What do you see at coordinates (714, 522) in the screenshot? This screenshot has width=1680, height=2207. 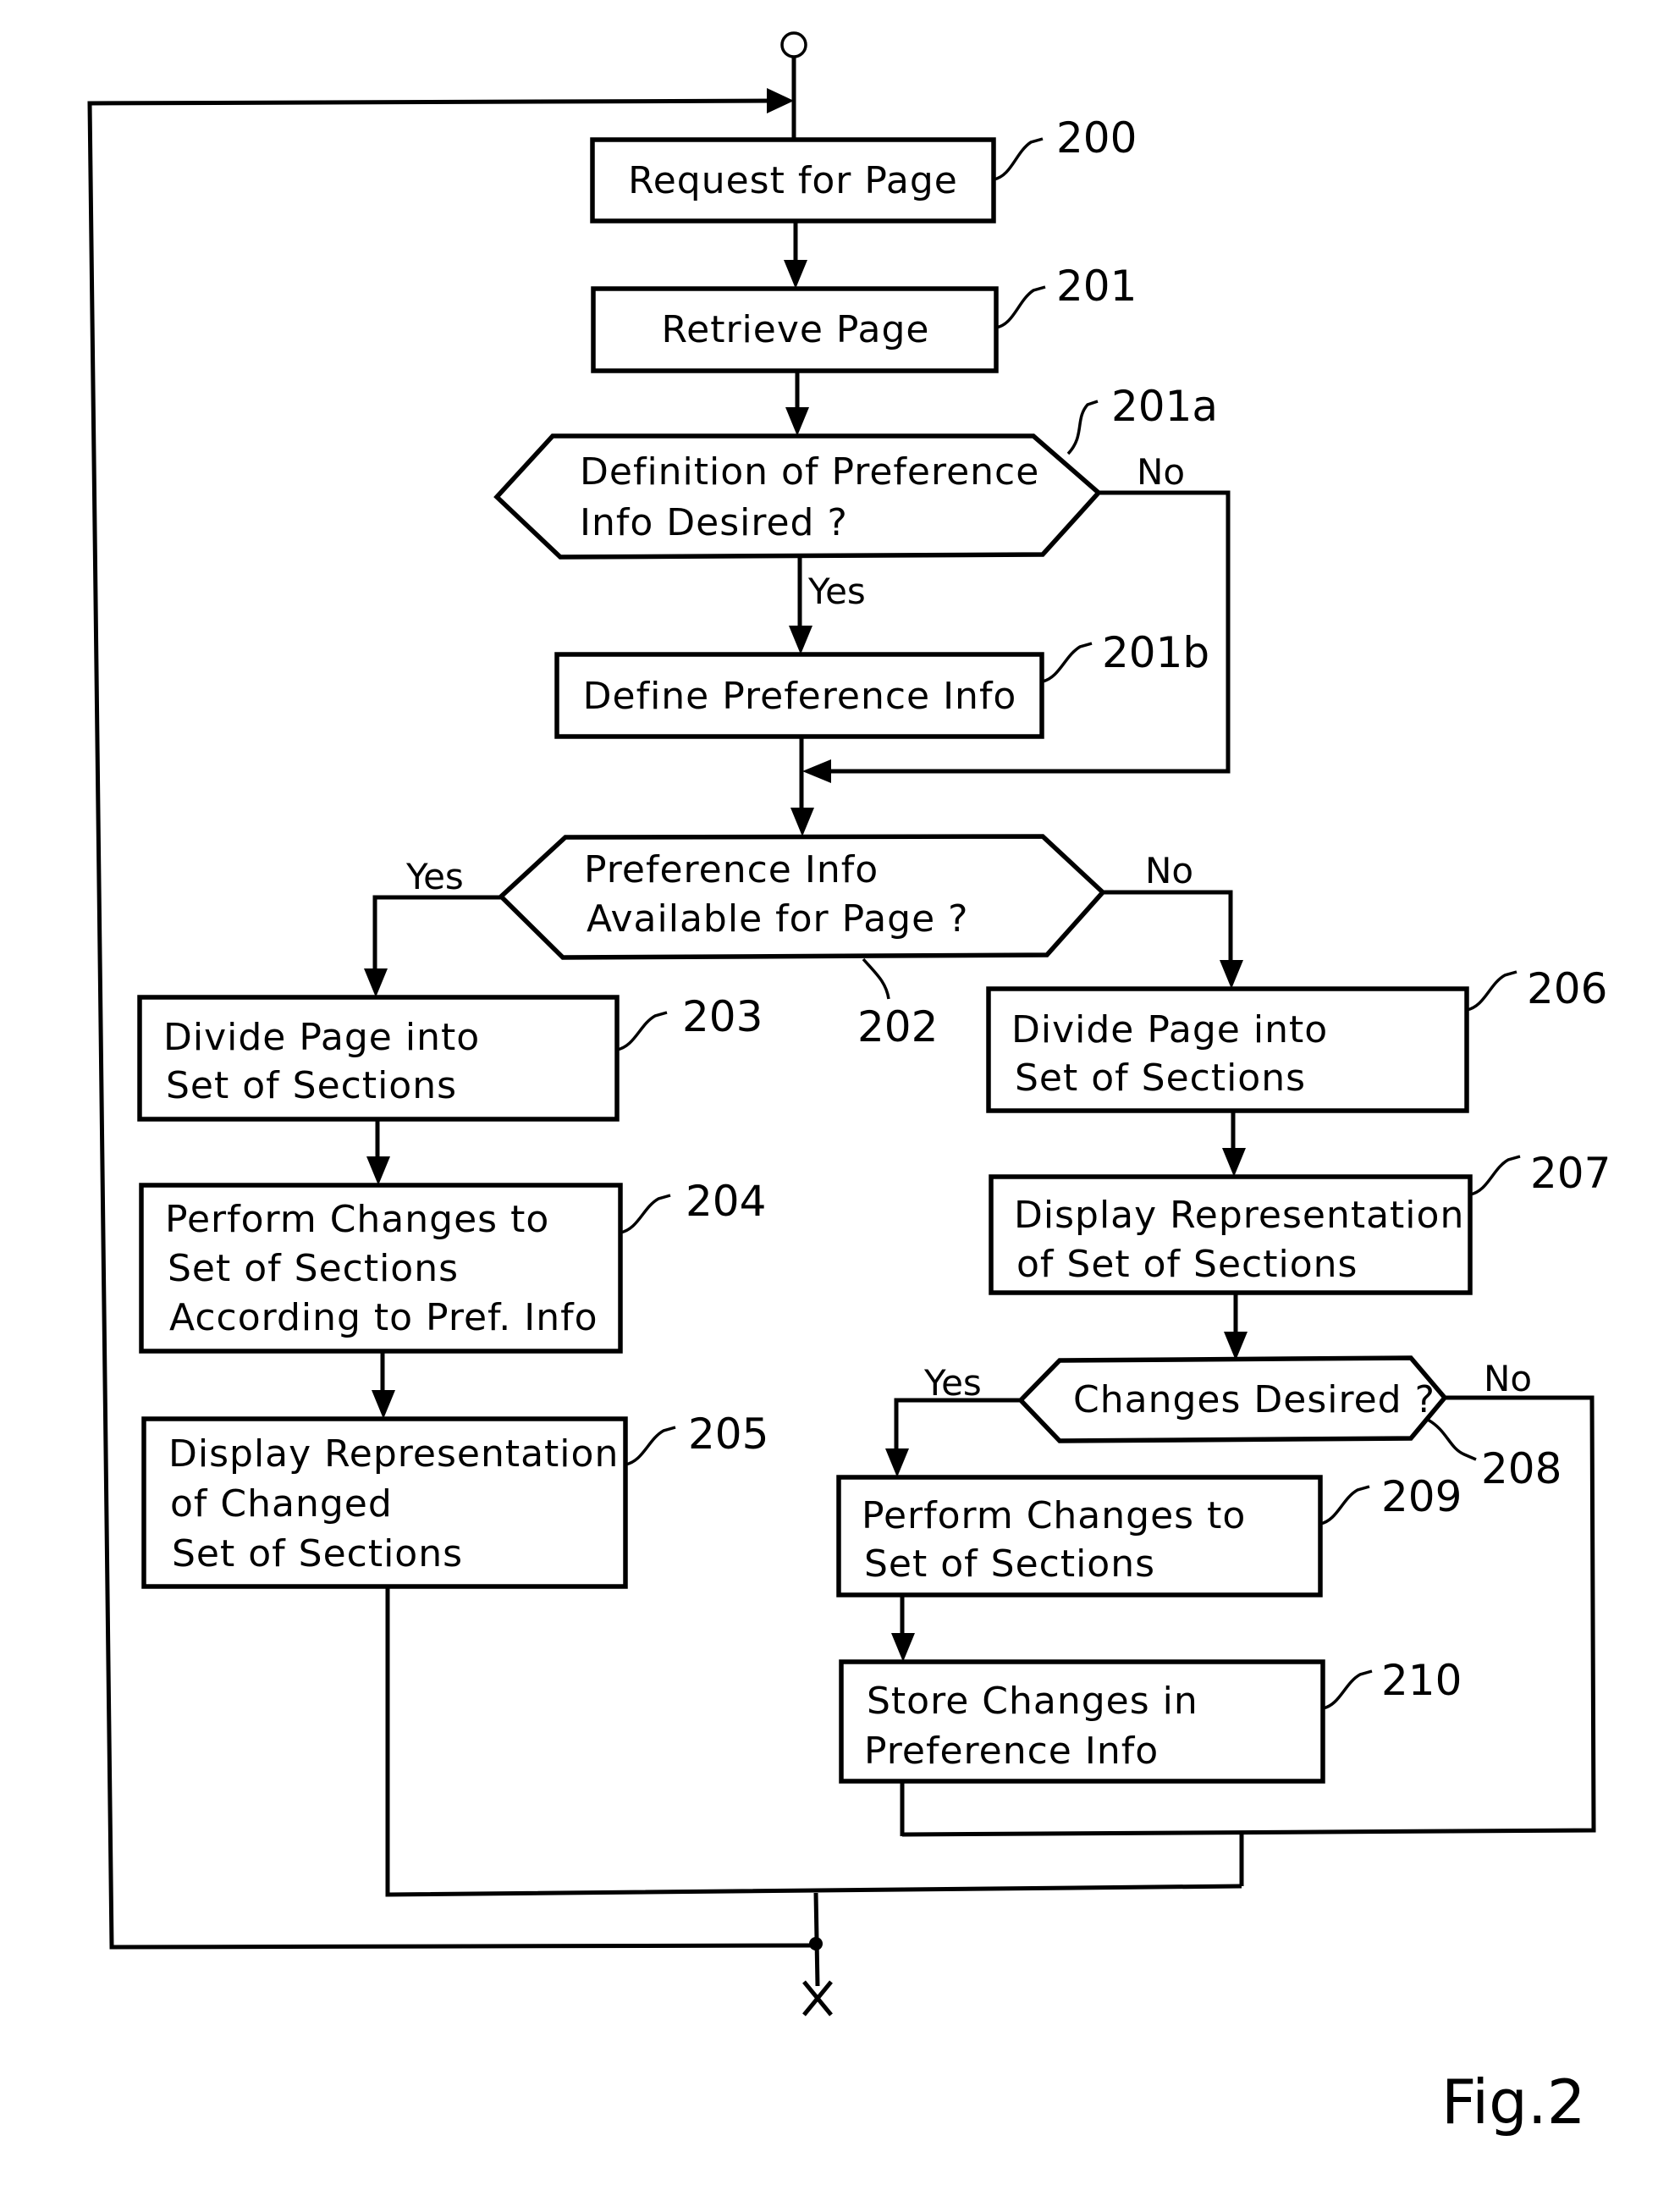 I see `node-text-line-2: Info Desired ?` at bounding box center [714, 522].